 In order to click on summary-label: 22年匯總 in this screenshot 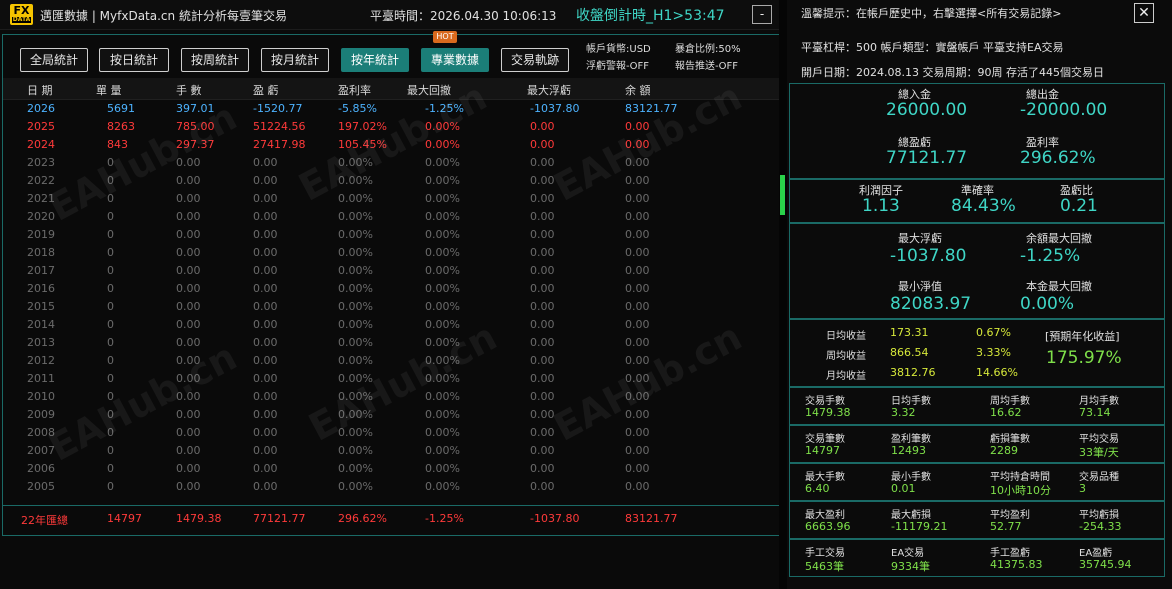, I will do `click(44, 520)`.